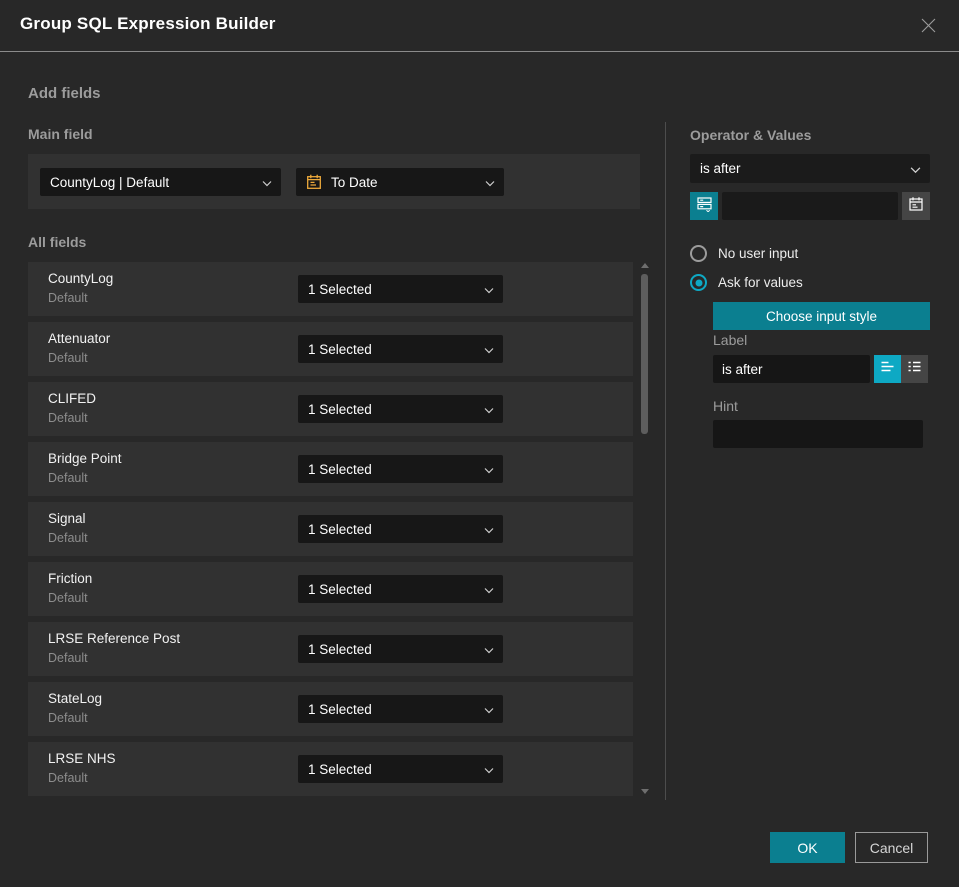 This screenshot has width=959, height=887. I want to click on single-value-style-button, so click(887, 369).